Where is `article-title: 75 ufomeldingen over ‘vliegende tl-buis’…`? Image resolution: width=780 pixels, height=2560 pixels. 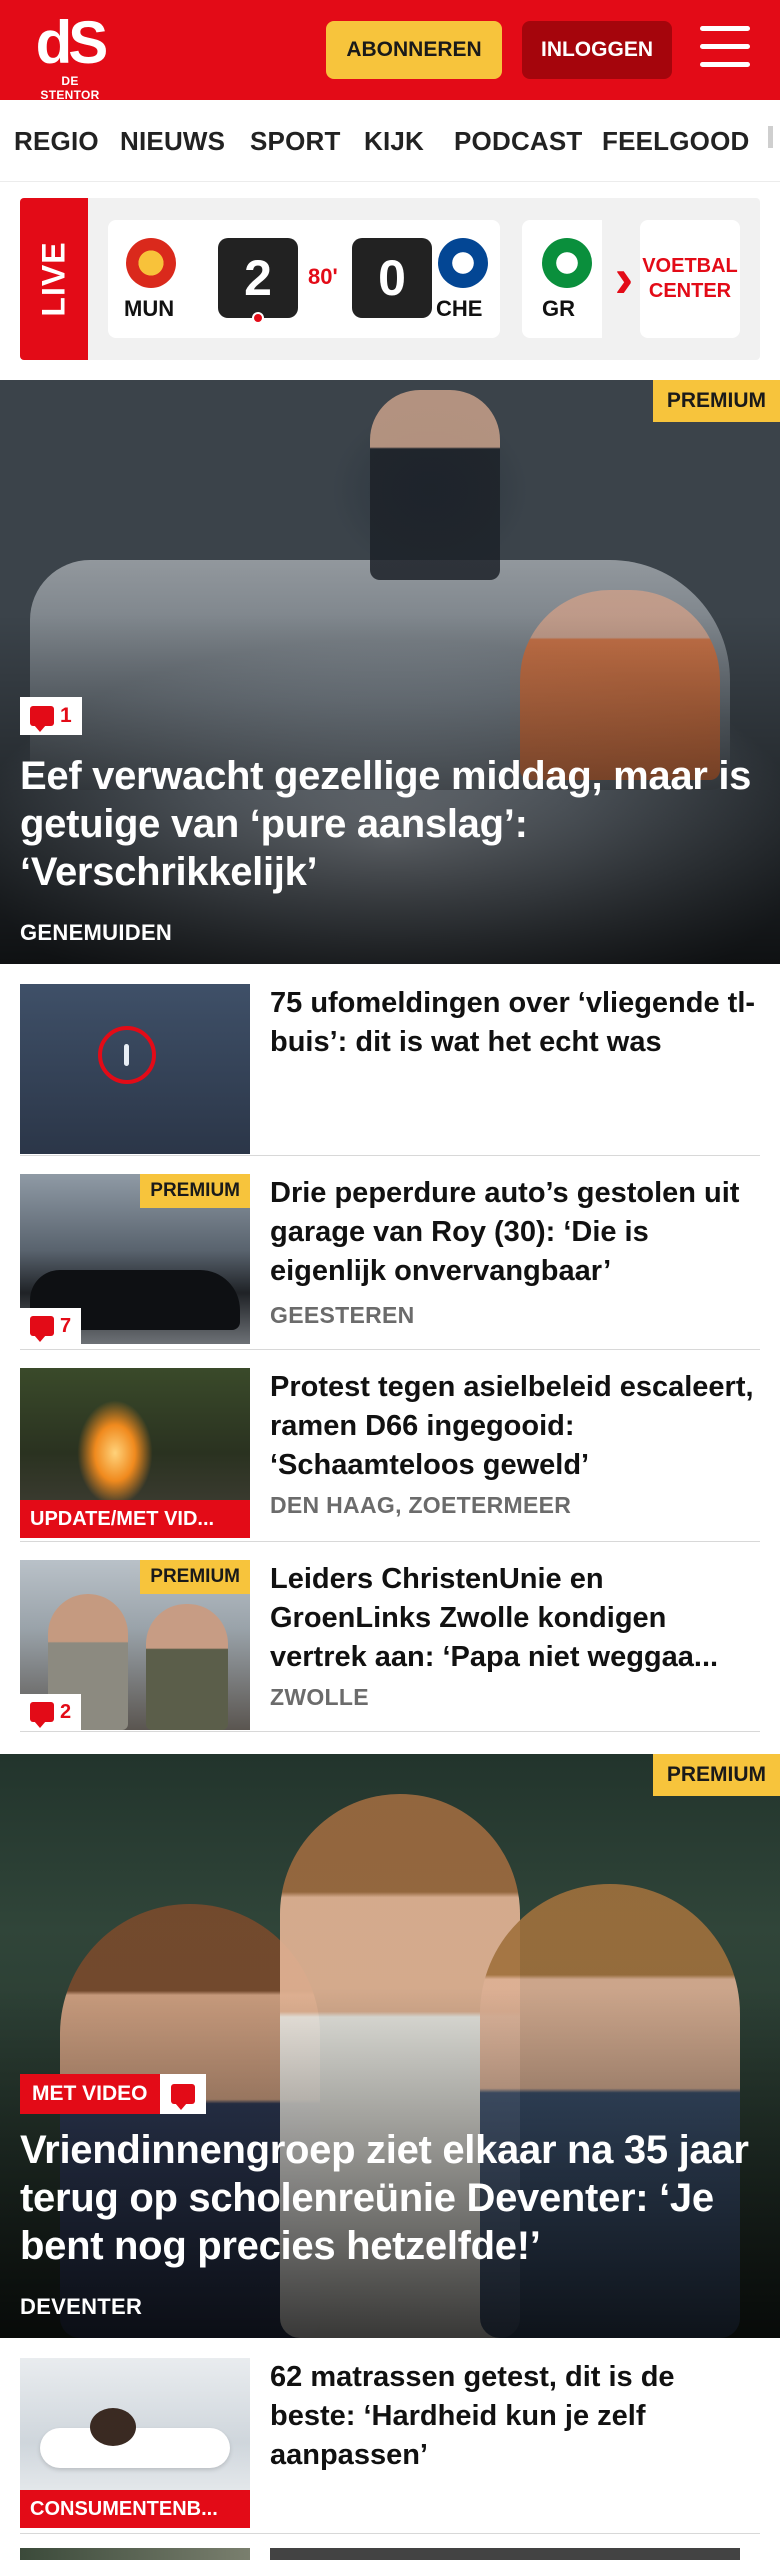 article-title: 75 ufomeldingen over ‘vliegende tl-buis’… is located at coordinates (515, 1023).